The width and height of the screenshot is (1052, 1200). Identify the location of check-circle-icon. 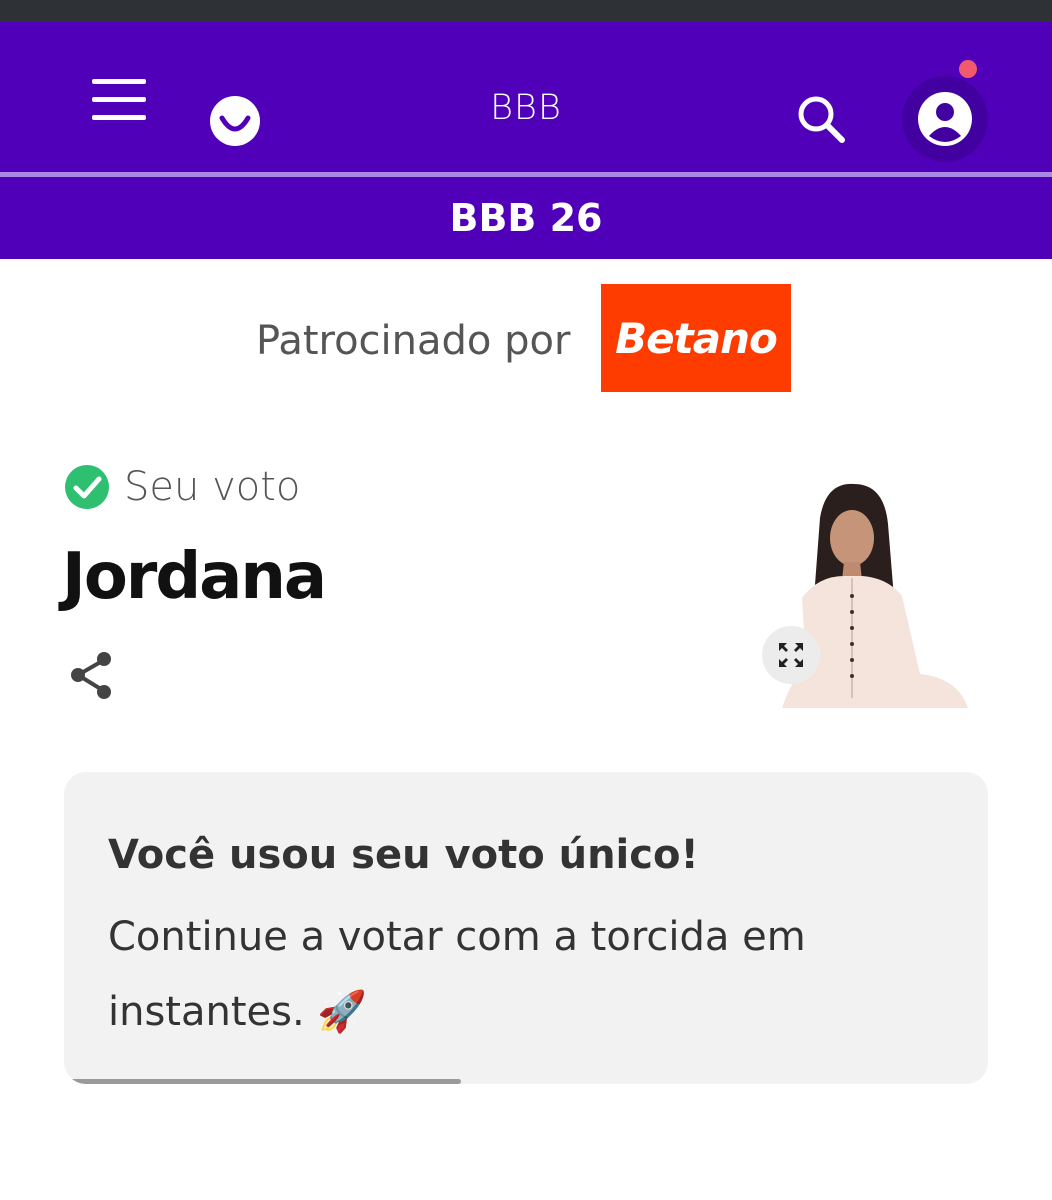
(87, 487).